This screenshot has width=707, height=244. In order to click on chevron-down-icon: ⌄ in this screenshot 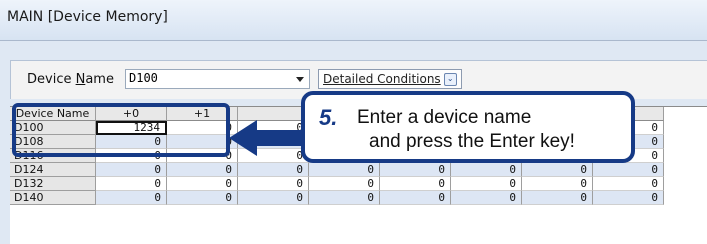, I will do `click(450, 79)`.